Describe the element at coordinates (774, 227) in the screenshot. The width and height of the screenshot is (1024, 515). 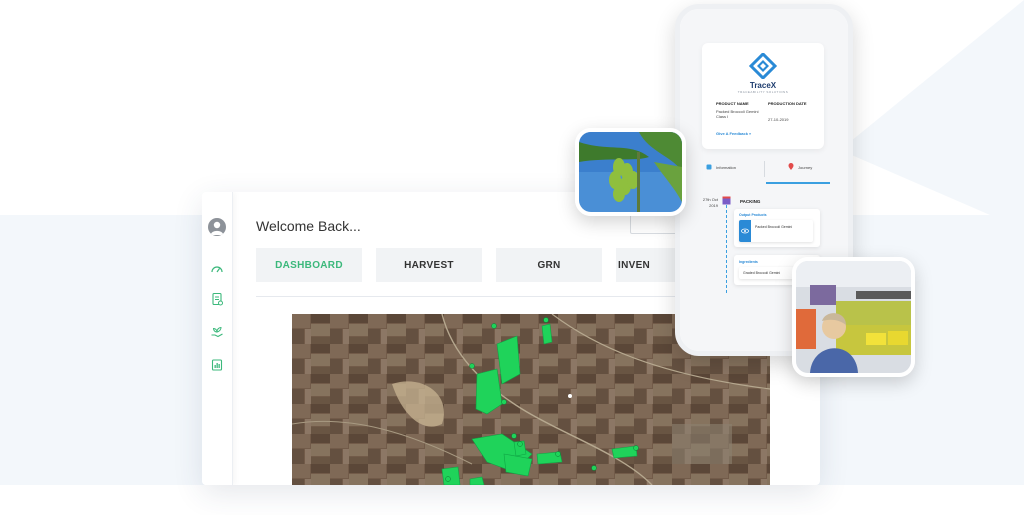
I see `output-product-name: Packed Broccoli Gemini` at that location.